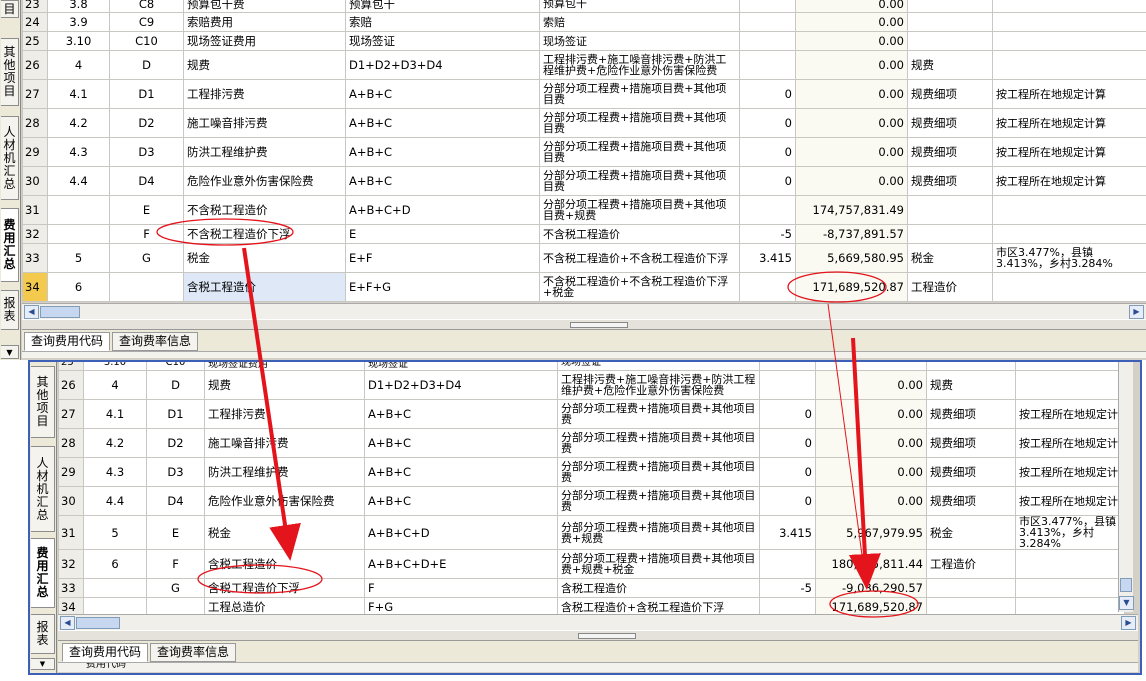  Describe the element at coordinates (78, 6) in the screenshot. I see `cell-sequence: 3.8` at that location.